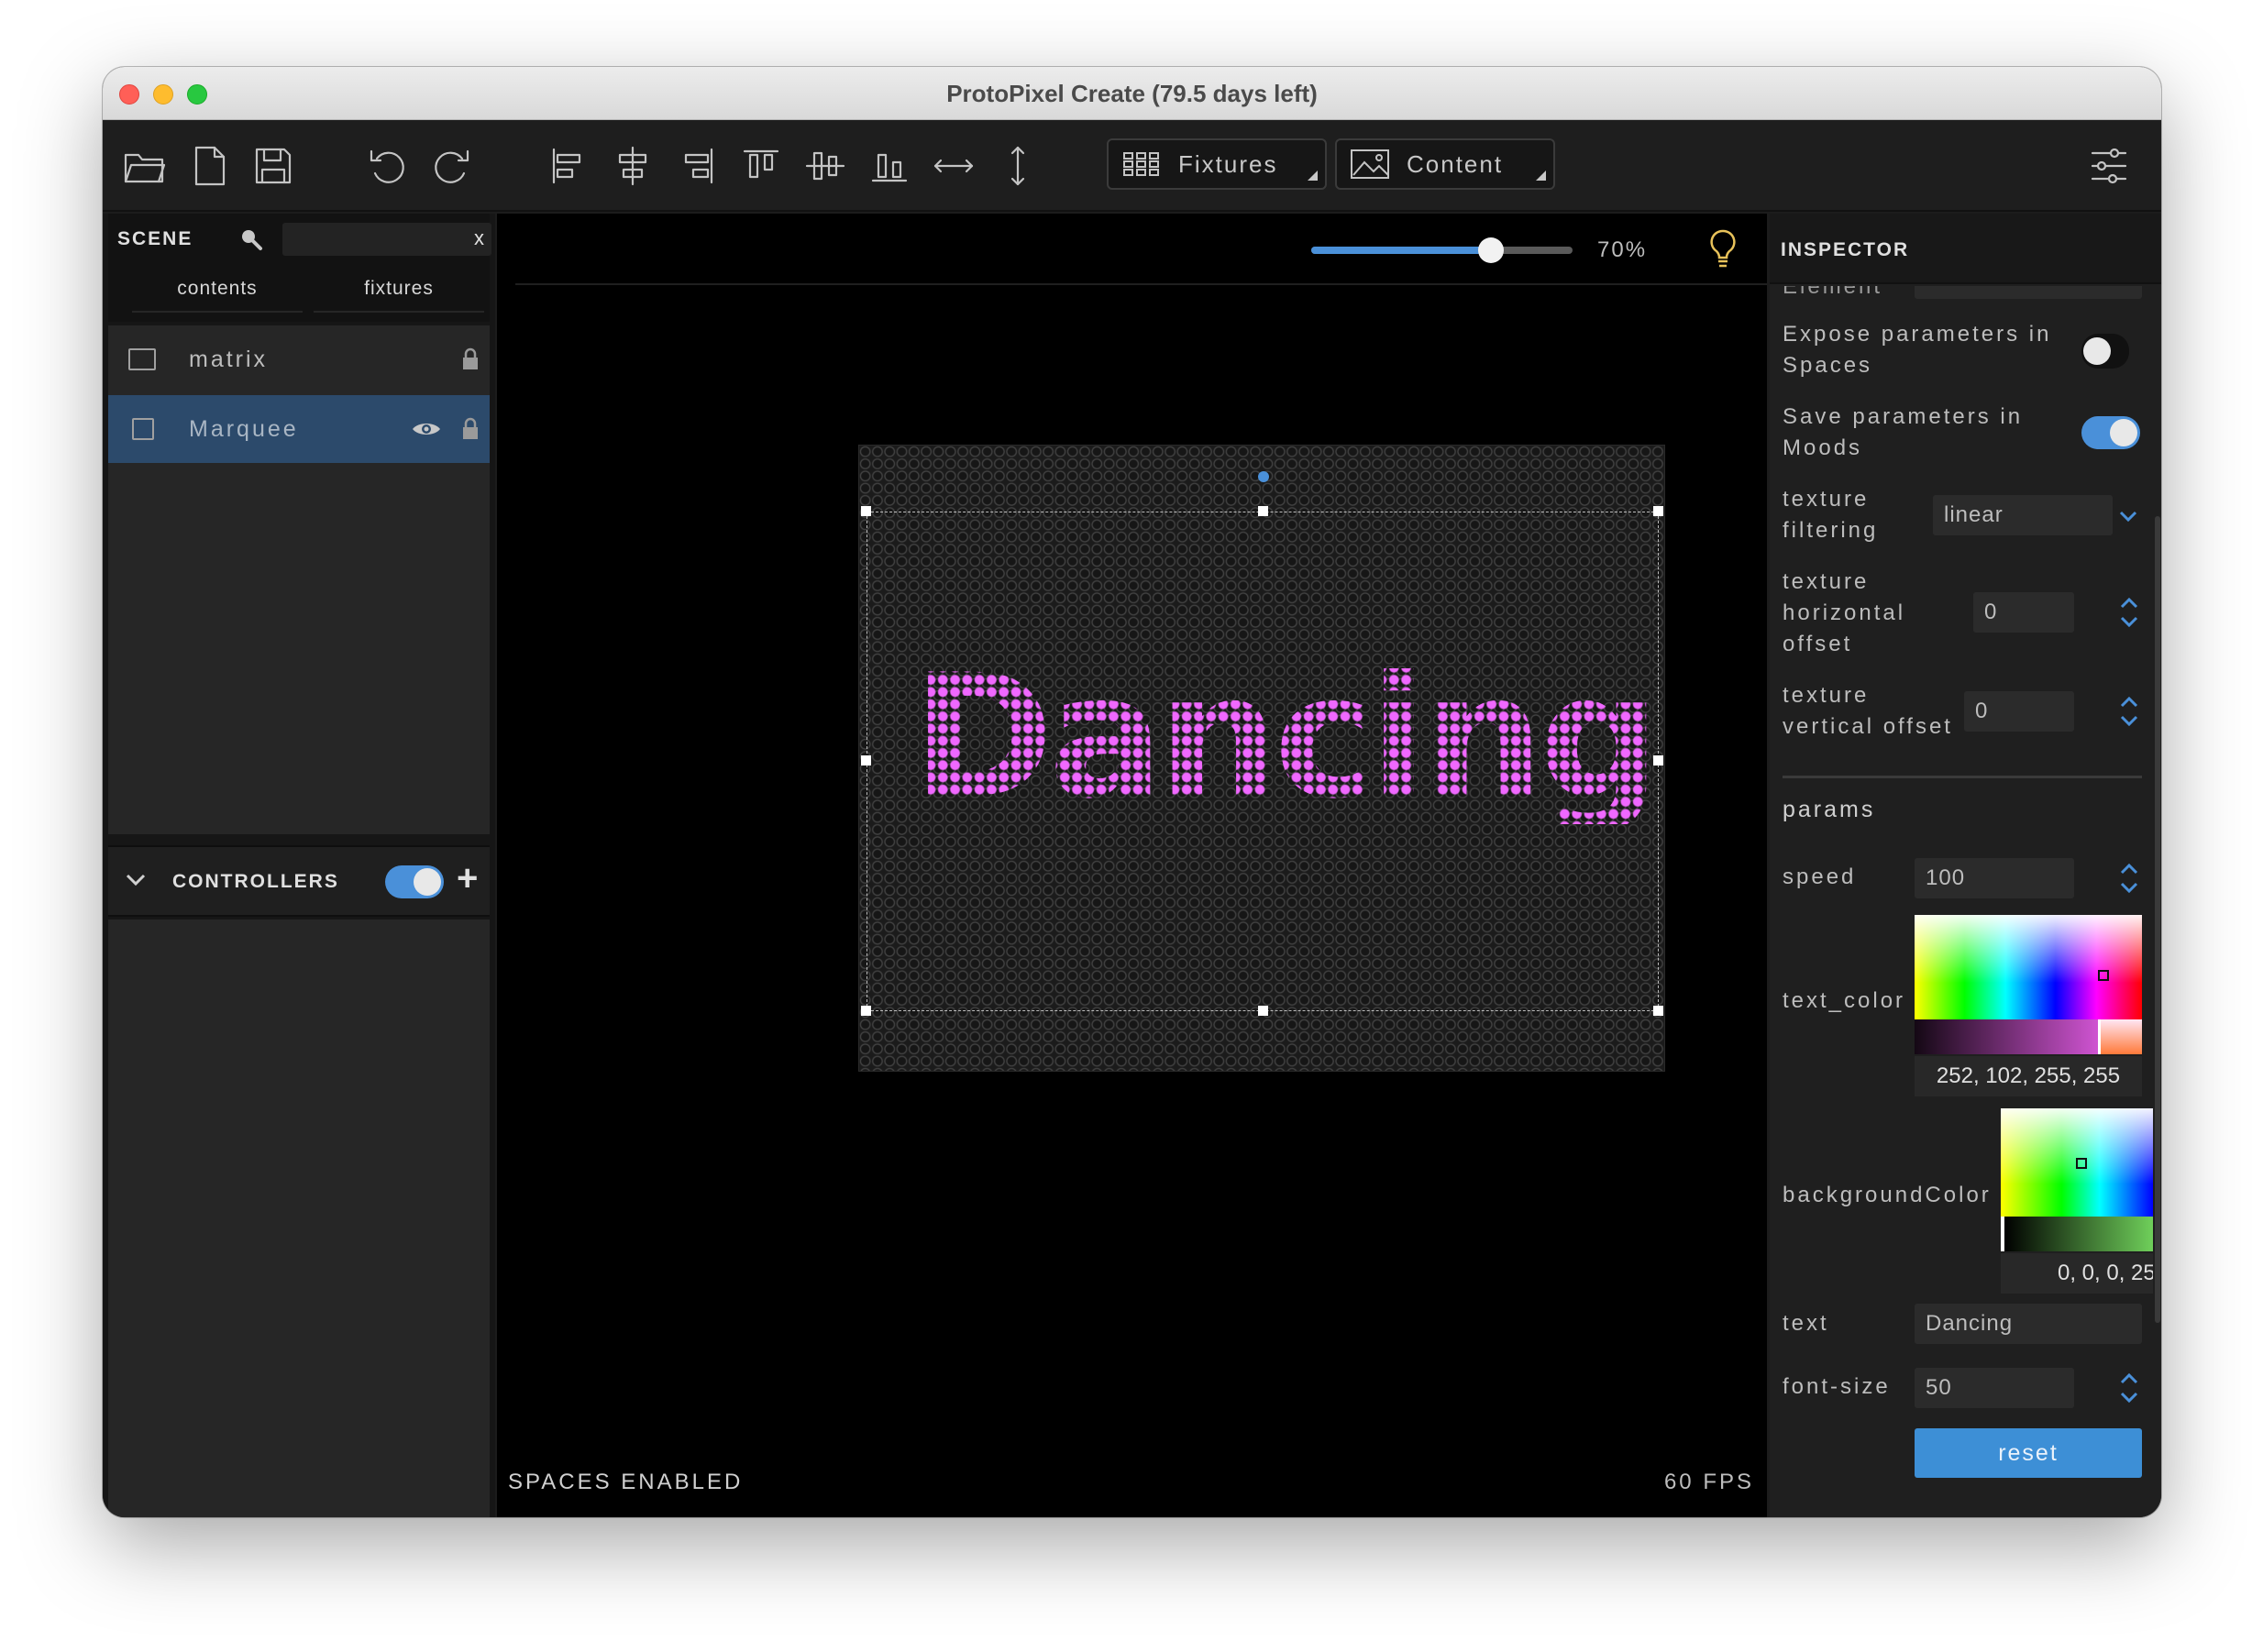 The image size is (2263, 1652). I want to click on toggle-knob, so click(428, 882).